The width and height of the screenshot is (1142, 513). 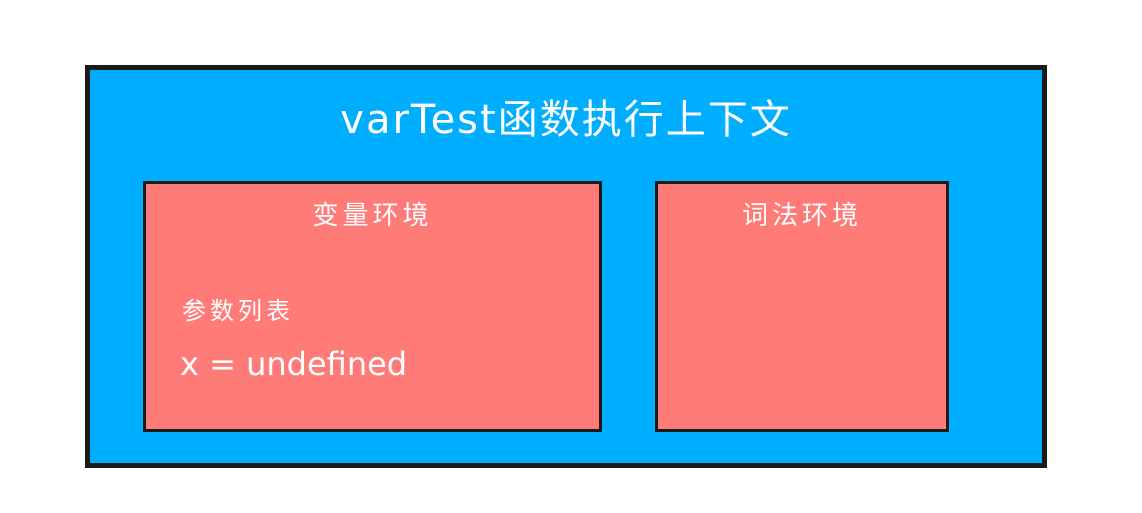 What do you see at coordinates (238, 311) in the screenshot?
I see `parameter-list-label: 参数列表` at bounding box center [238, 311].